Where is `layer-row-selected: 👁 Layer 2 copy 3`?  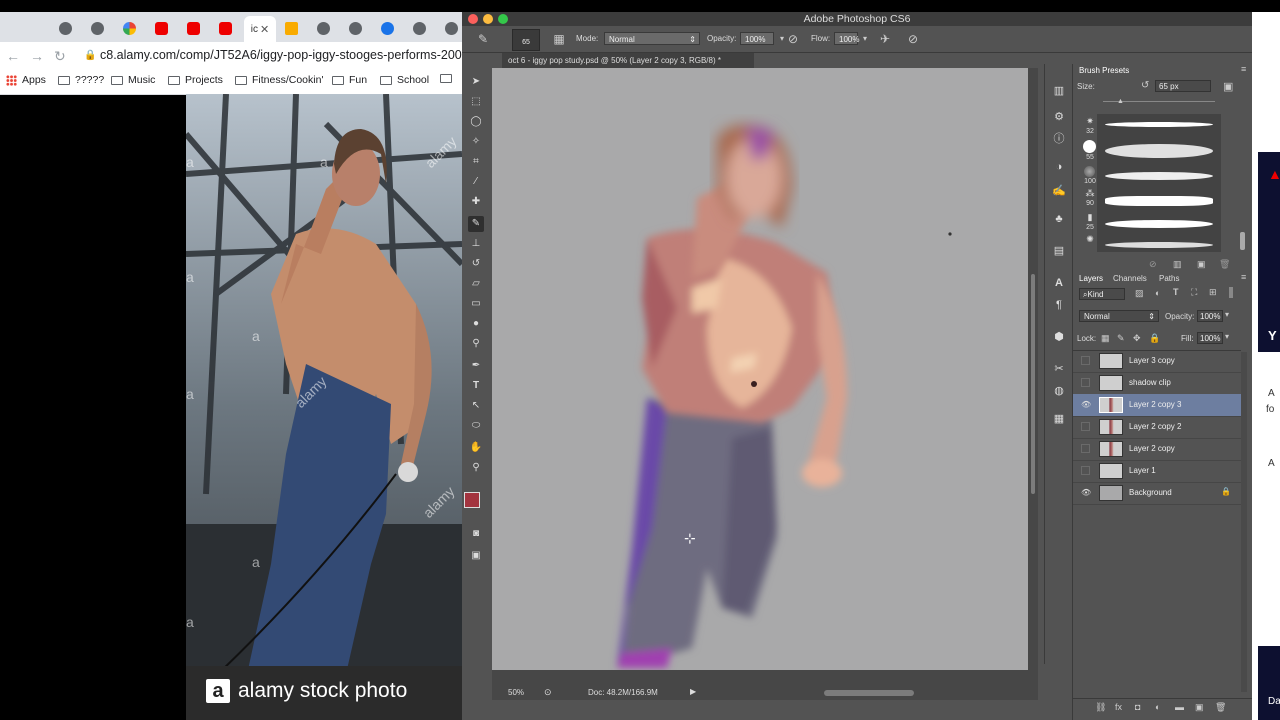 layer-row-selected: 👁 Layer 2 copy 3 is located at coordinates (1157, 405).